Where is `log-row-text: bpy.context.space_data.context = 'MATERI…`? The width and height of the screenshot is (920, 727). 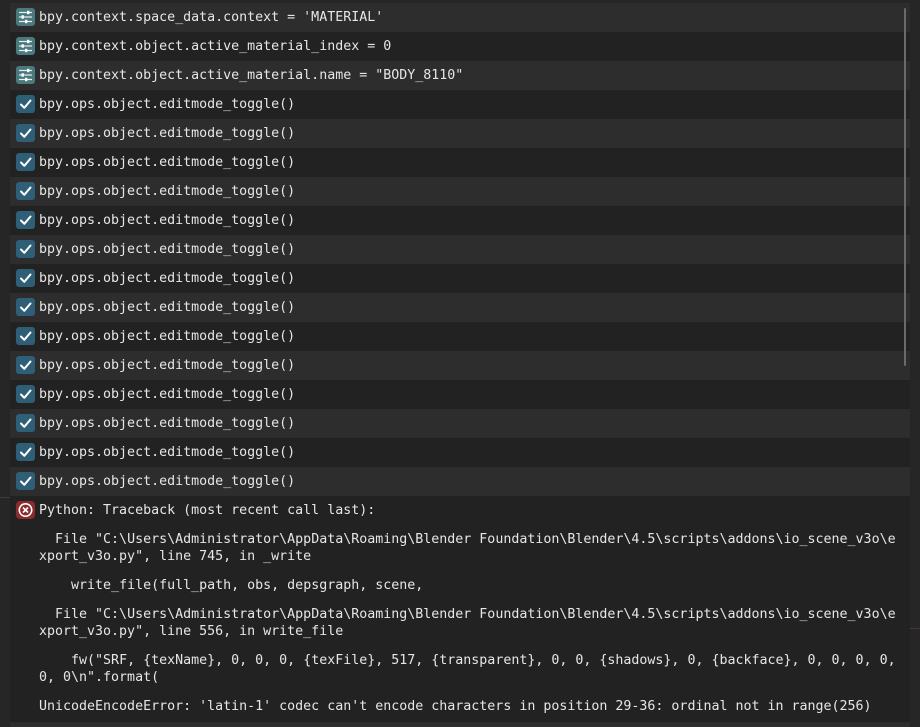
log-row-text: bpy.context.space_data.context = 'MATERI… is located at coordinates (211, 17).